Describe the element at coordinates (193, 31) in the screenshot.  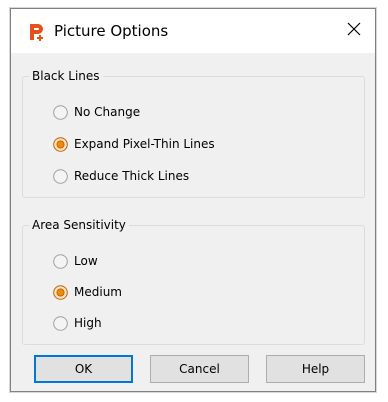
I see `title-bar: Picture Options` at that location.